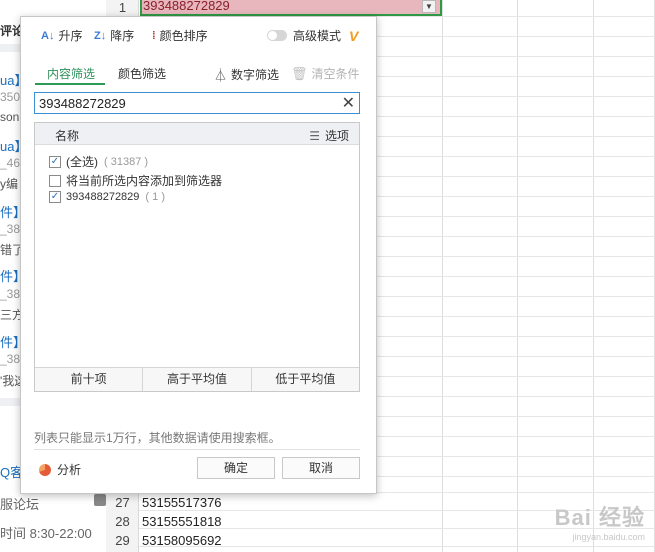 Image resolution: width=655 pixels, height=552 pixels. Describe the element at coordinates (46, 533) in the screenshot. I see `service-hours: 时间 8:30-22:00` at that location.